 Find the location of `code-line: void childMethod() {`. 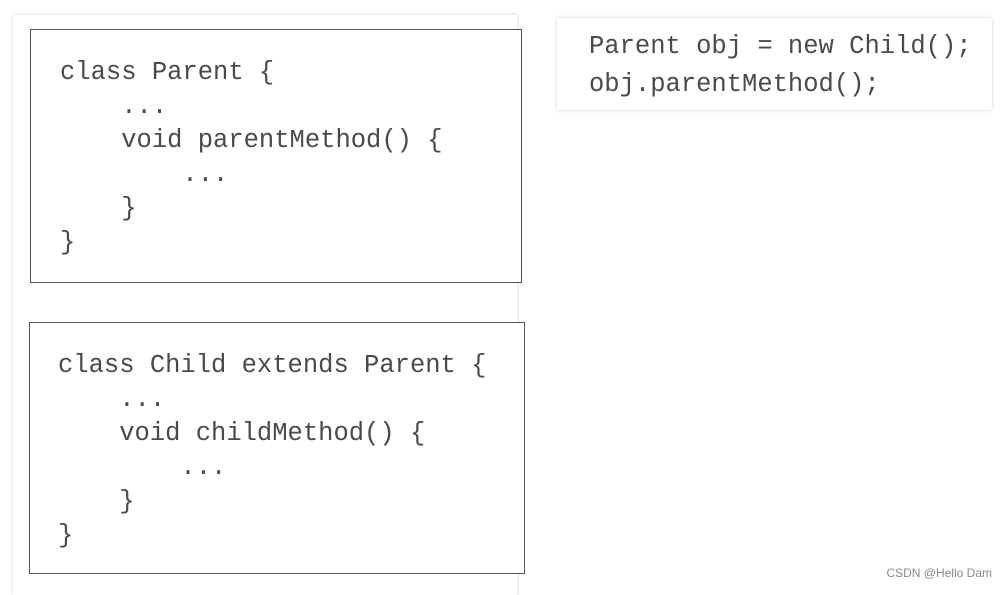

code-line: void childMethod() { is located at coordinates (242, 433).